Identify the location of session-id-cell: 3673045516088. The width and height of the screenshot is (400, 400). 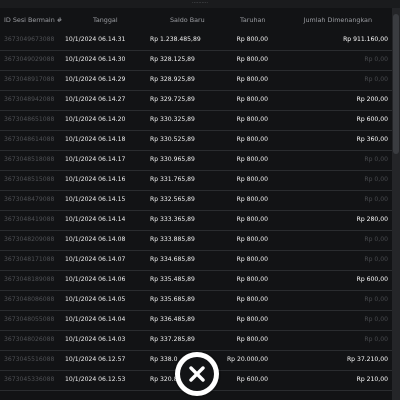
(29, 359).